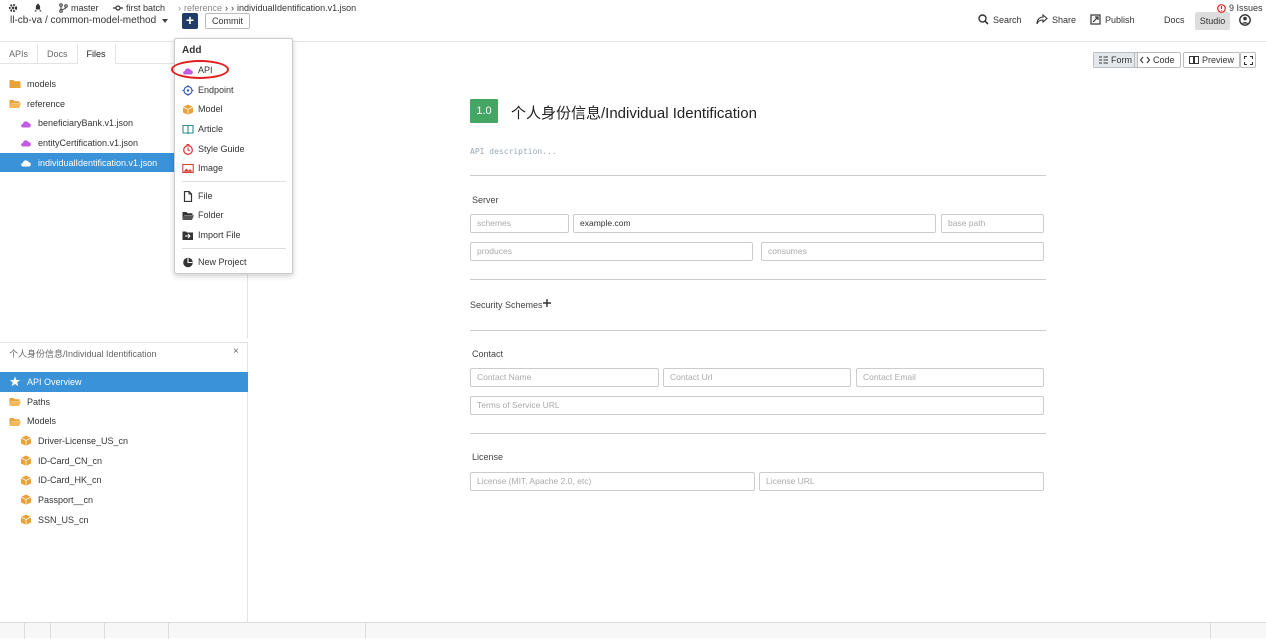 This screenshot has height=639, width=1266. I want to click on form-view-button: Form, so click(1115, 60).